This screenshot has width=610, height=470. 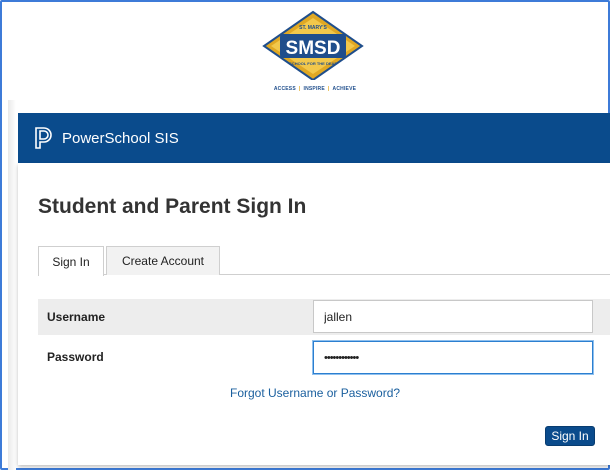 What do you see at coordinates (314, 138) in the screenshot?
I see `powerschool-header: PowerSchool SIS` at bounding box center [314, 138].